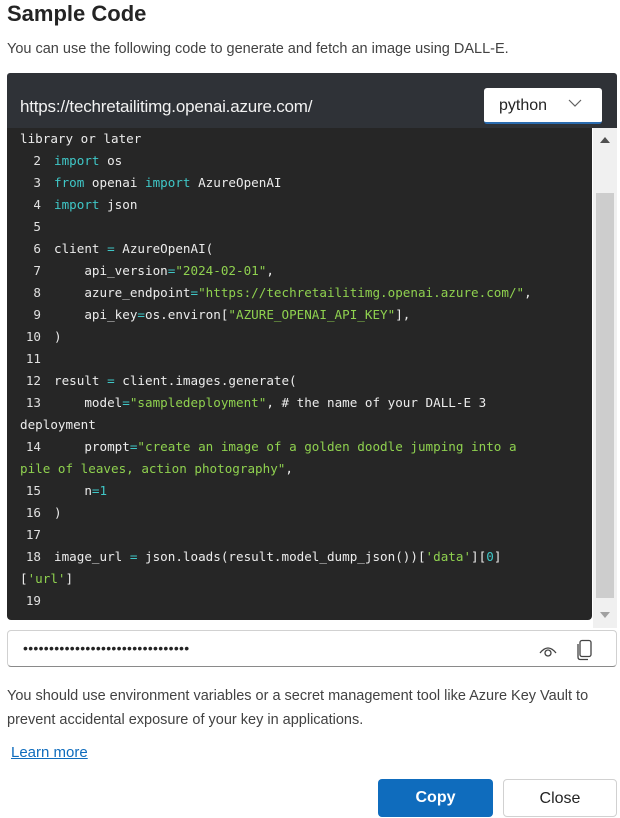  I want to click on code-line: ['url'], so click(299, 579).